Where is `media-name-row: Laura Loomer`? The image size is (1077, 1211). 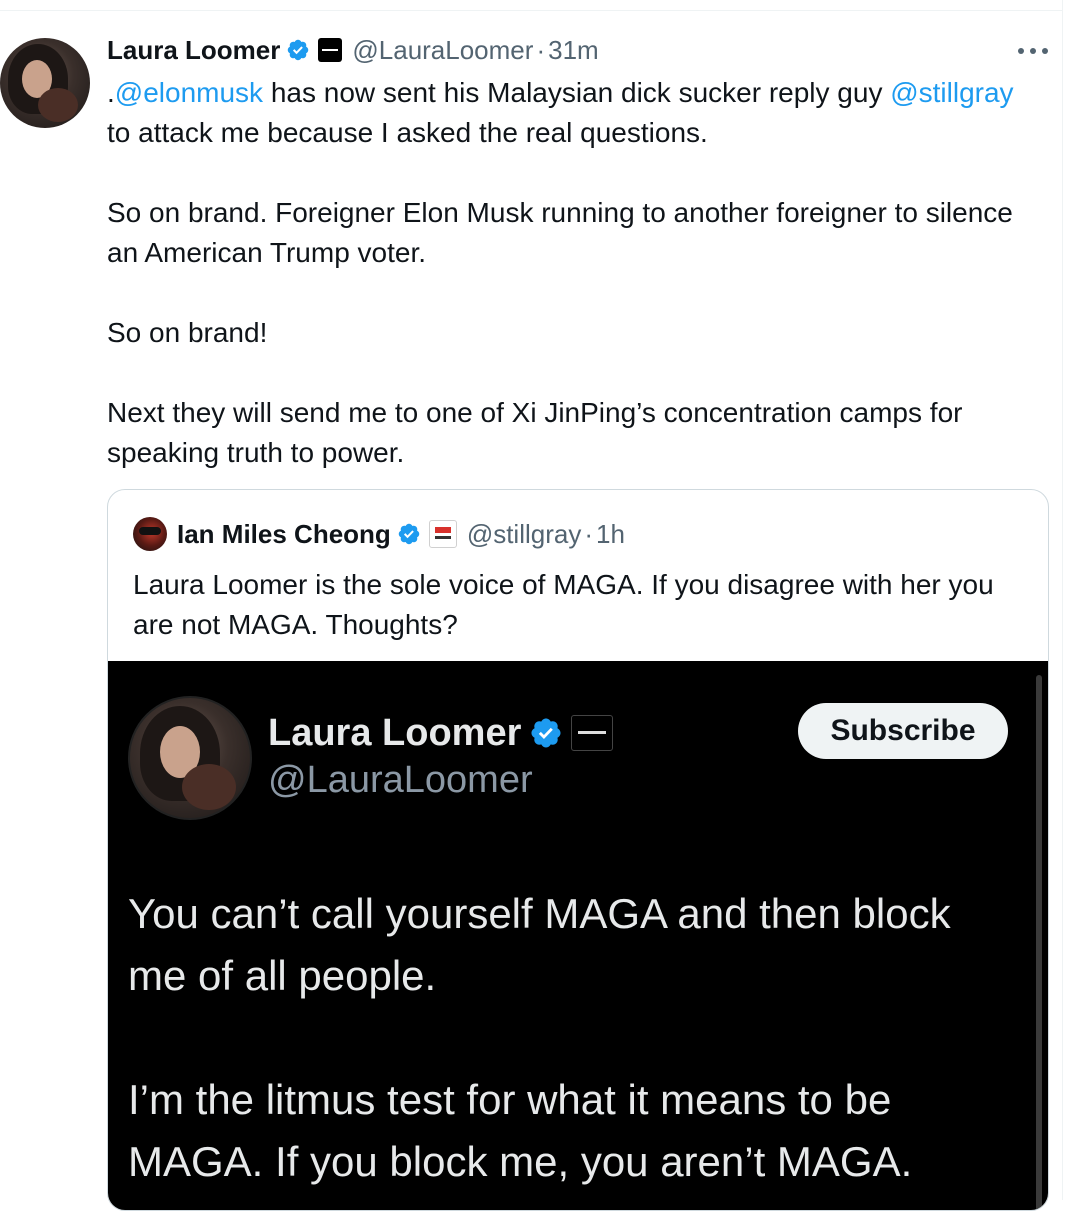
media-name-row: Laura Loomer is located at coordinates (441, 733).